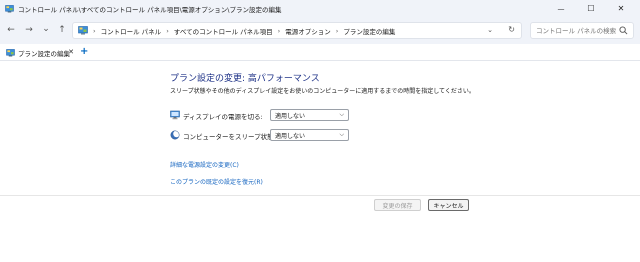 The width and height of the screenshot is (640, 262). I want to click on tab-edit-plan: プラン設定の編集 ✕, so click(40, 53).